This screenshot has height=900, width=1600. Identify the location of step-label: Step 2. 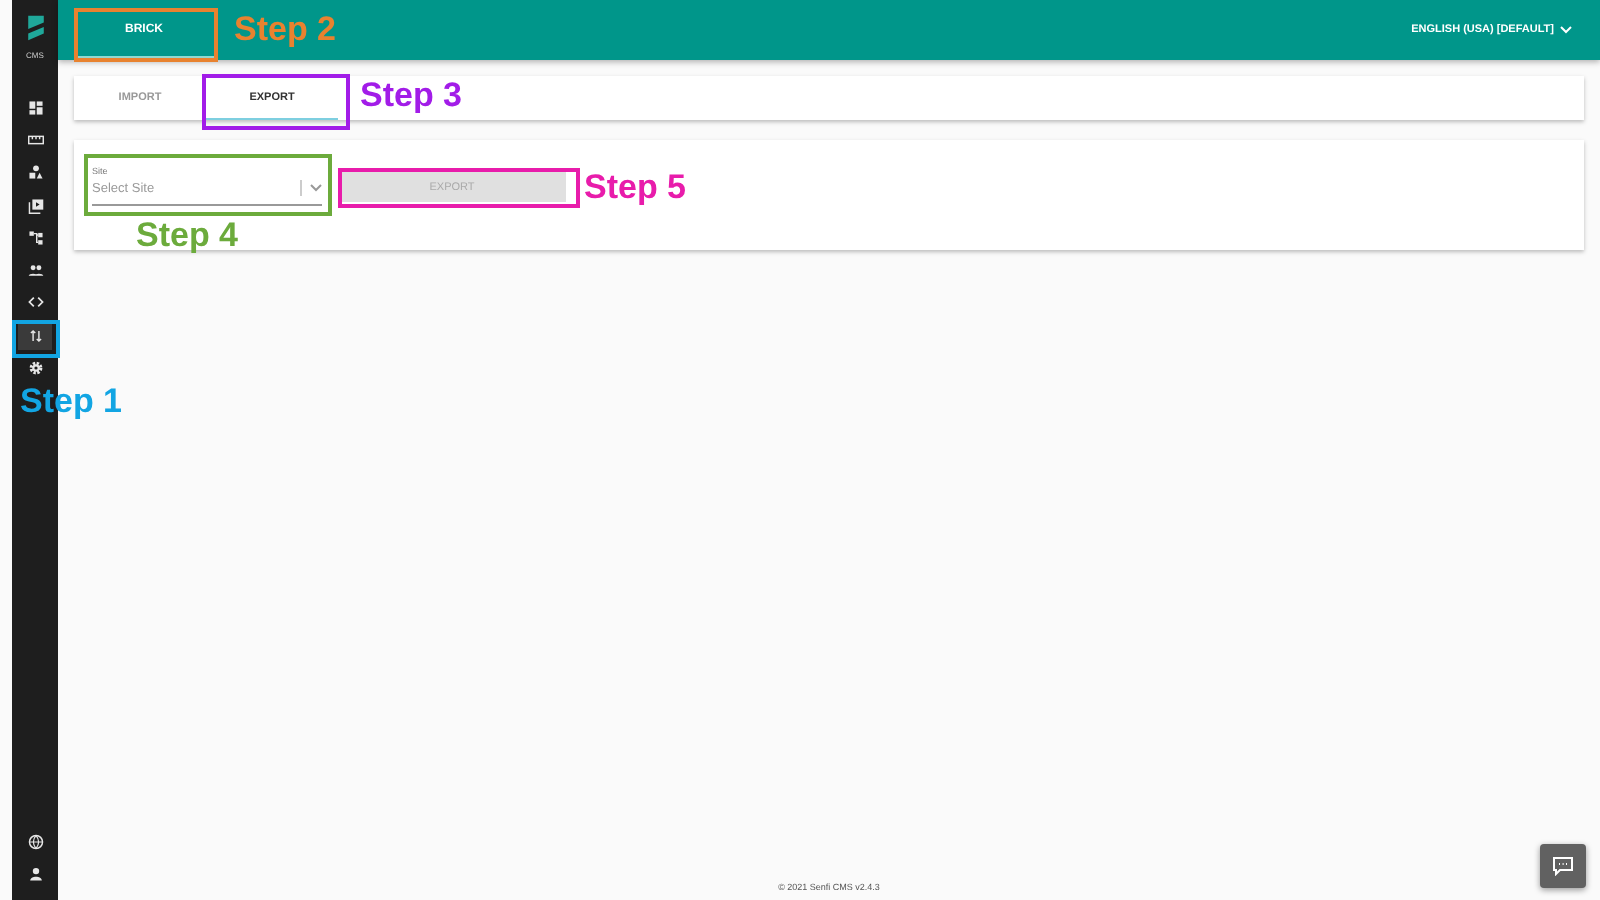
(285, 29).